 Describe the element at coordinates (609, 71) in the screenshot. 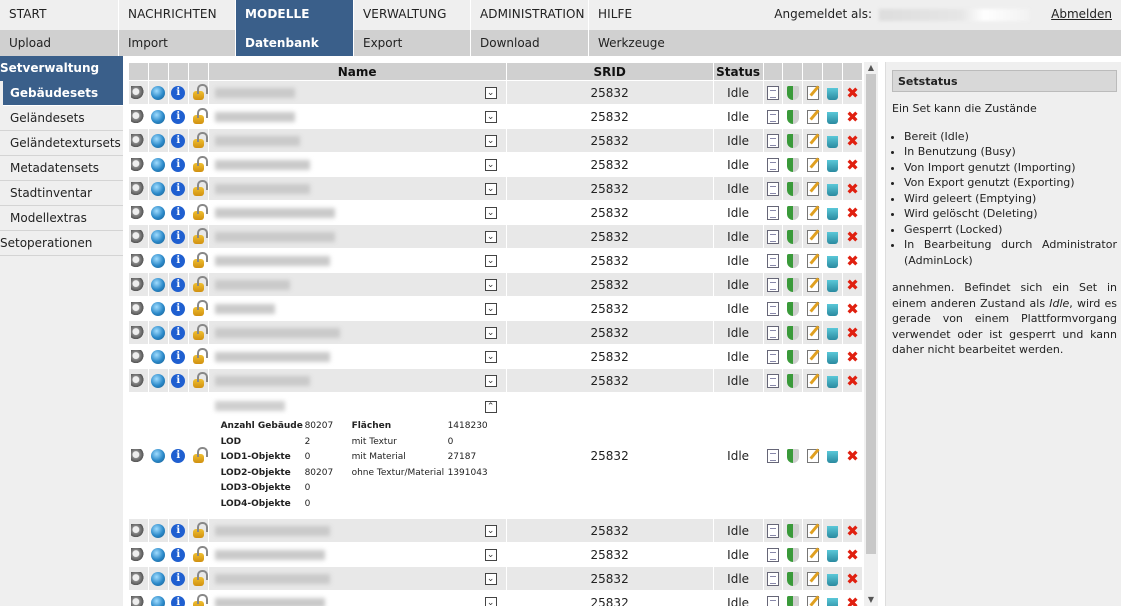

I see `header-srid: SRID` at that location.